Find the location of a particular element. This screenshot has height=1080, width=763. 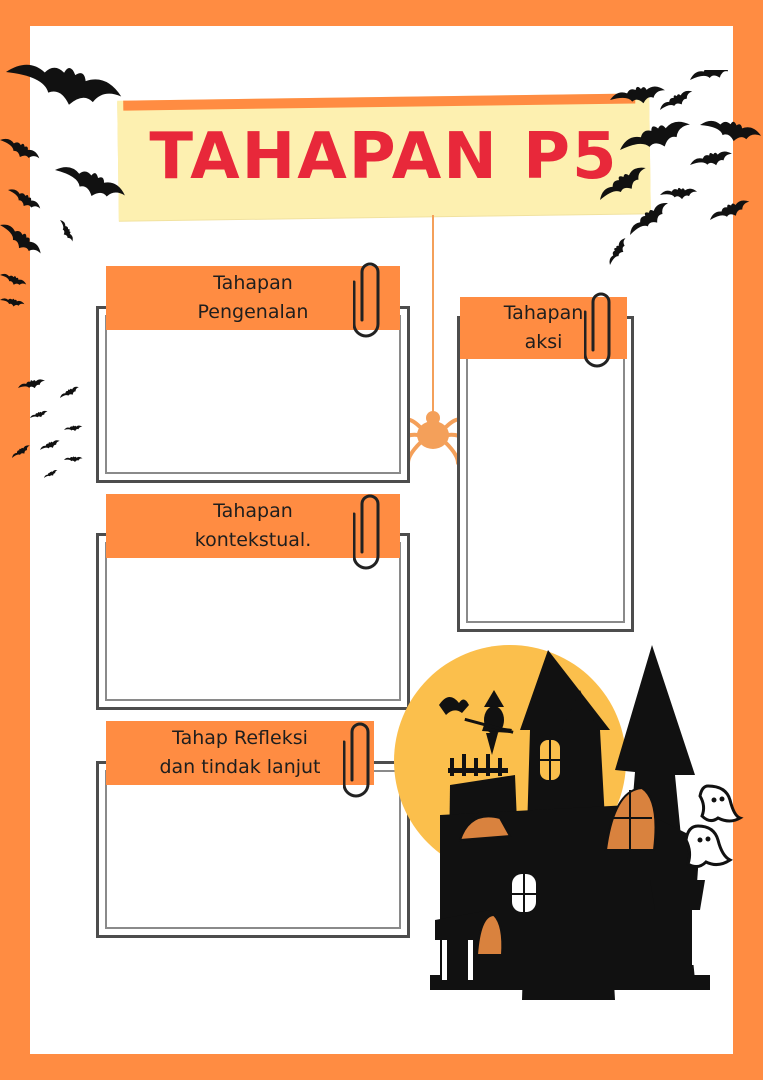

witch-icon is located at coordinates (476, 722).